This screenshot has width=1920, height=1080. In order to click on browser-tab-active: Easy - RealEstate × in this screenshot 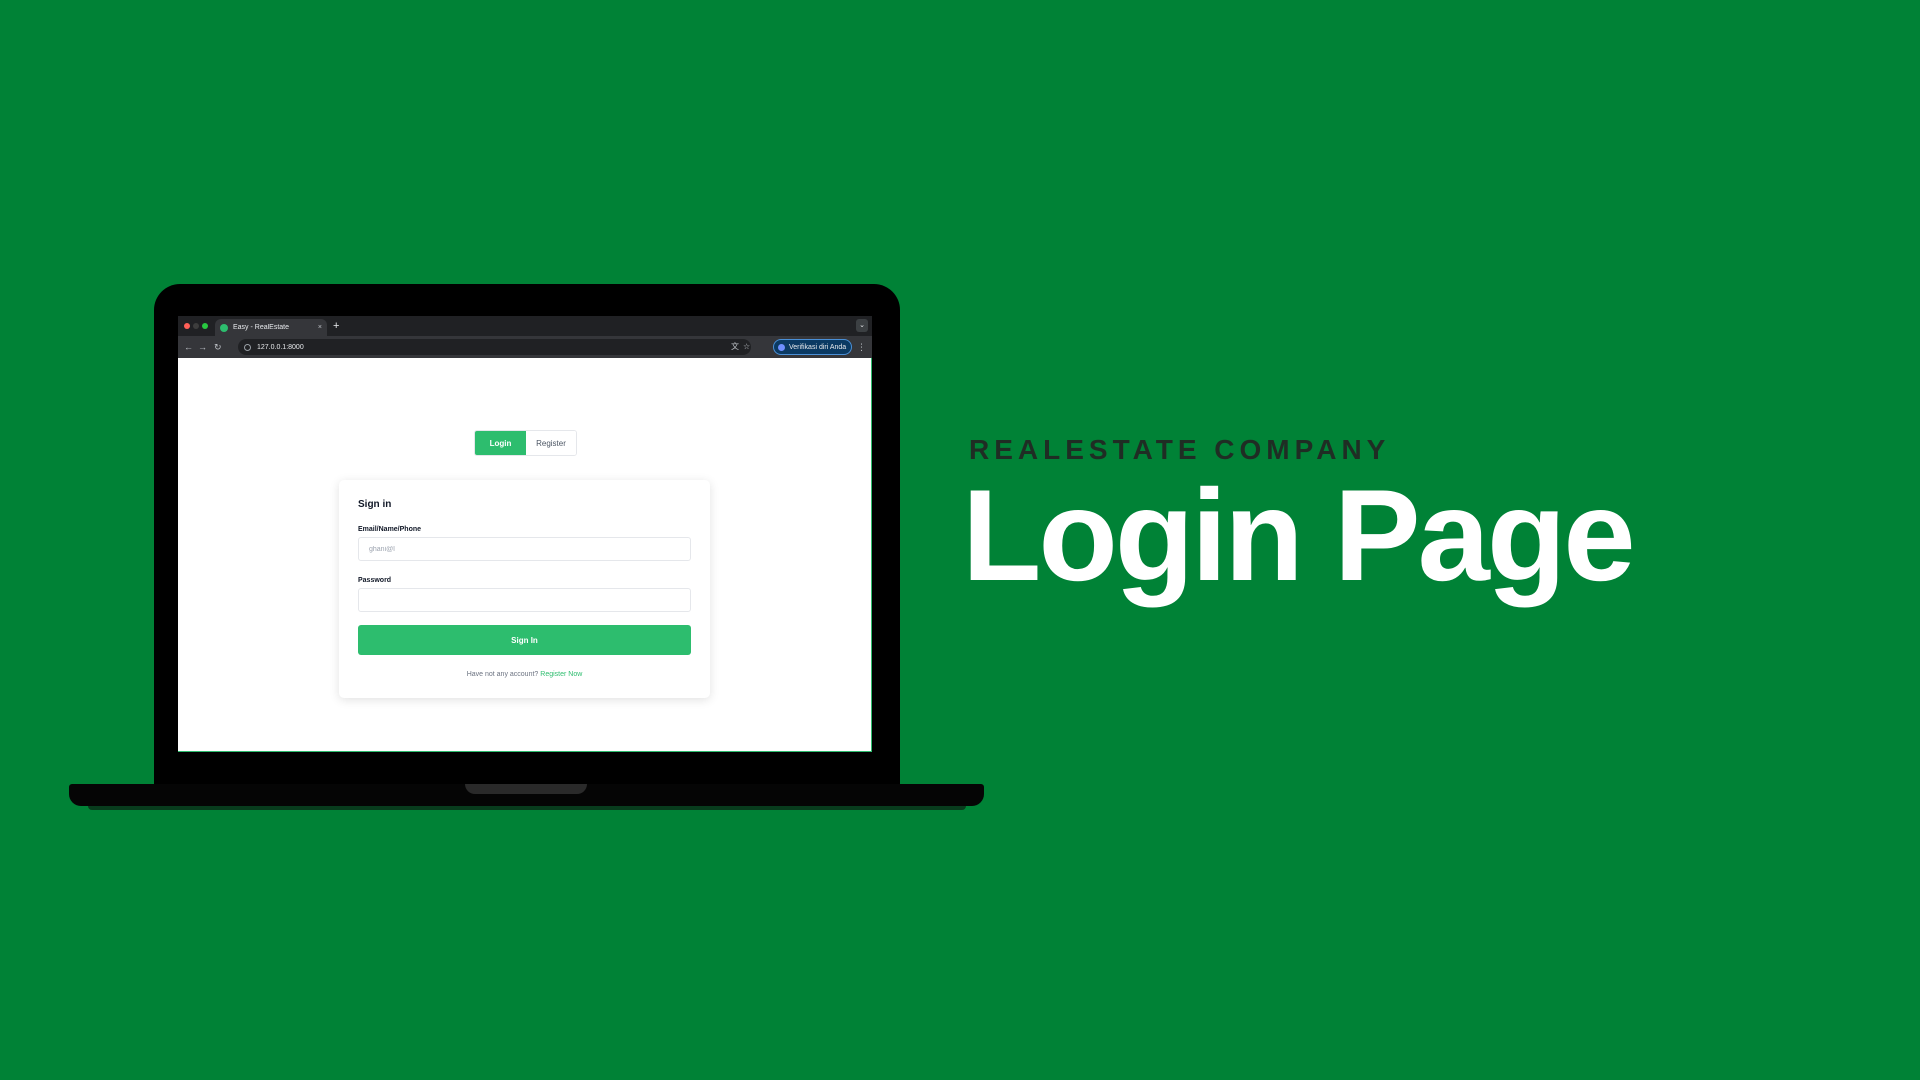, I will do `click(271, 327)`.